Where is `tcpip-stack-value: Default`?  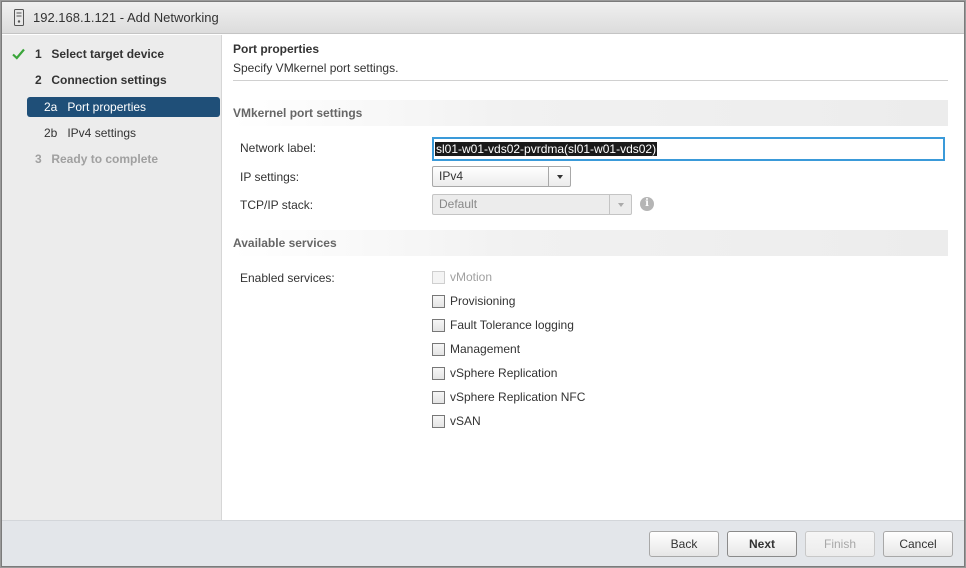
tcpip-stack-value: Default is located at coordinates (458, 204).